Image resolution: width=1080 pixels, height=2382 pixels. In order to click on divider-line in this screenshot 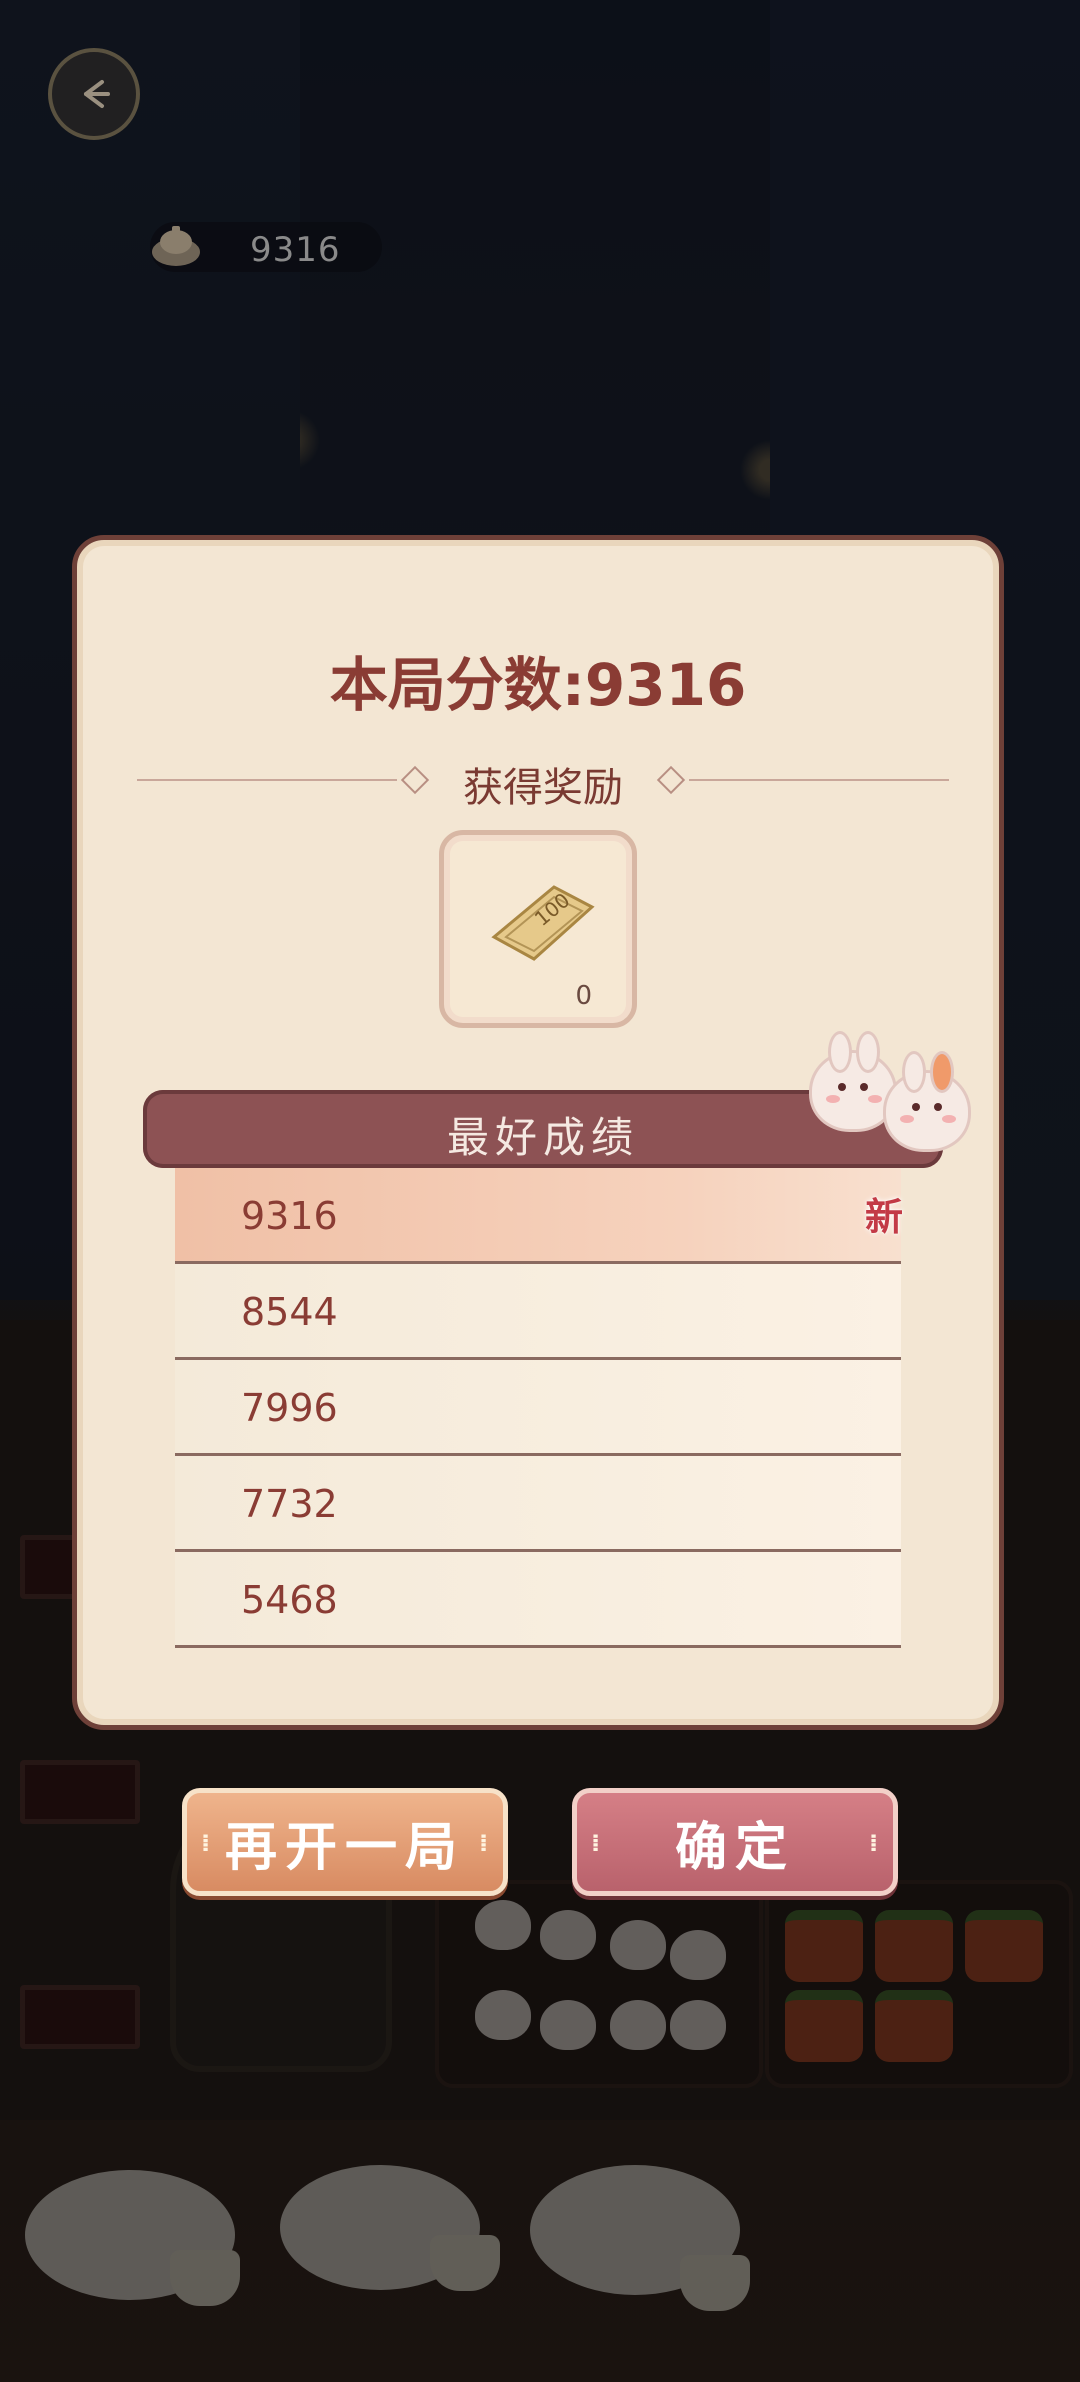, I will do `click(819, 780)`.